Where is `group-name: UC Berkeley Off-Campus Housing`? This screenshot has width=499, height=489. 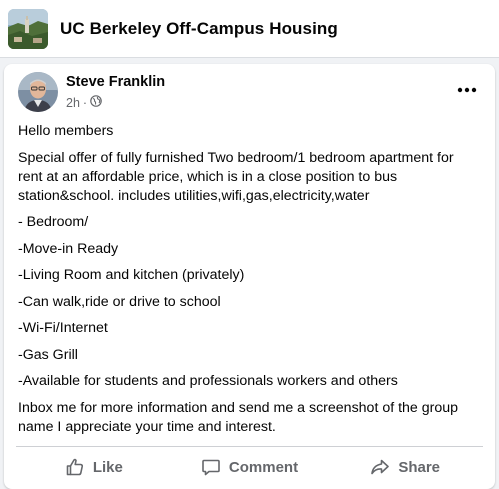
group-name: UC Berkeley Off-Campus Housing is located at coordinates (199, 29).